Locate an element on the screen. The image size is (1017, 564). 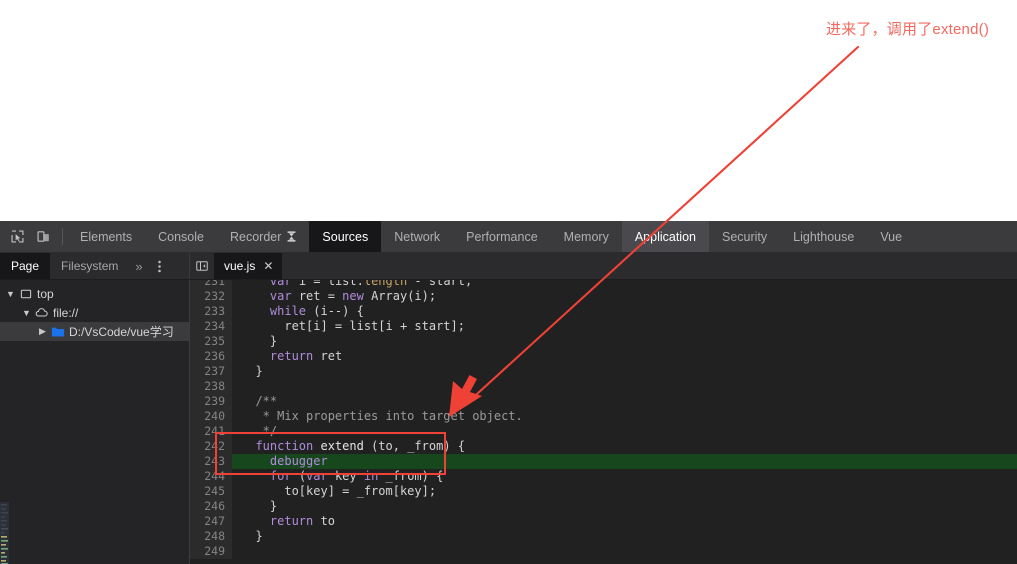
navigator-tabs: Page Filesystem » is located at coordinates (95, 266).